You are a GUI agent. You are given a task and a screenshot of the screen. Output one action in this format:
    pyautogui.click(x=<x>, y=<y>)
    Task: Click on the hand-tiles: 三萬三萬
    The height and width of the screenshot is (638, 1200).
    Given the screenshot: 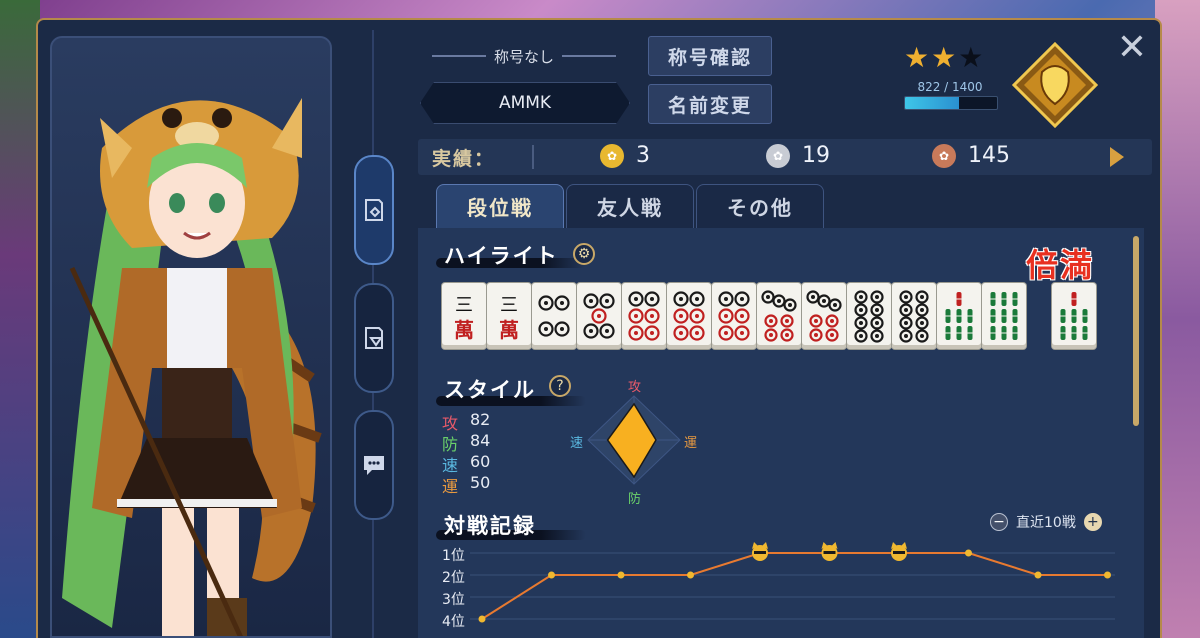 What is the action you would take?
    pyautogui.click(x=734, y=316)
    